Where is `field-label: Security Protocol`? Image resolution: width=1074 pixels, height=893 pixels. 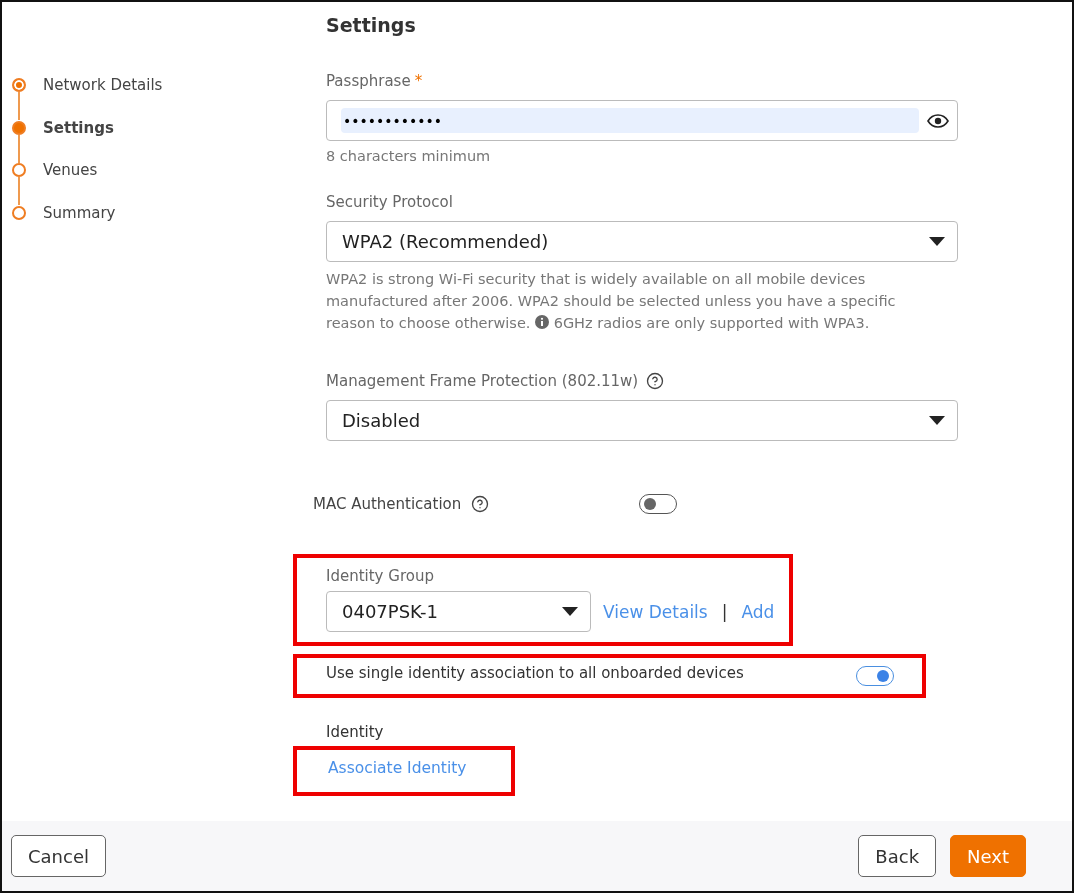 field-label: Security Protocol is located at coordinates (389, 202).